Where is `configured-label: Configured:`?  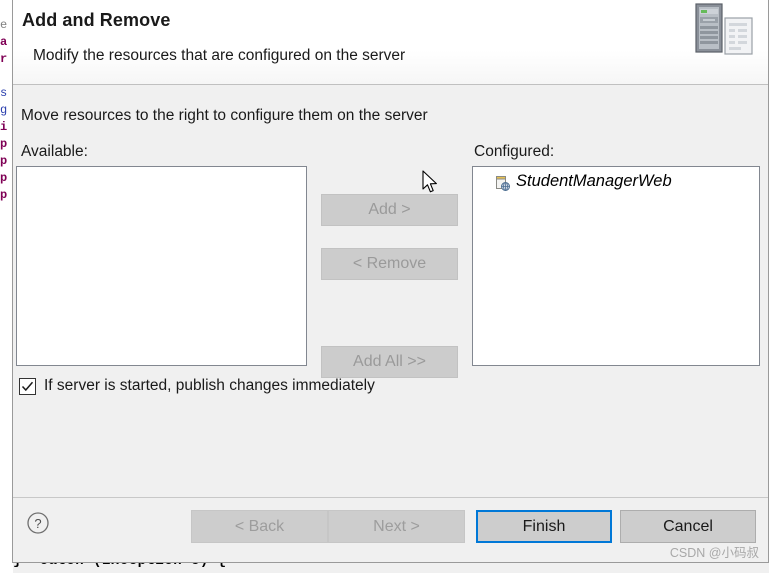
configured-label: Configured: is located at coordinates (514, 151).